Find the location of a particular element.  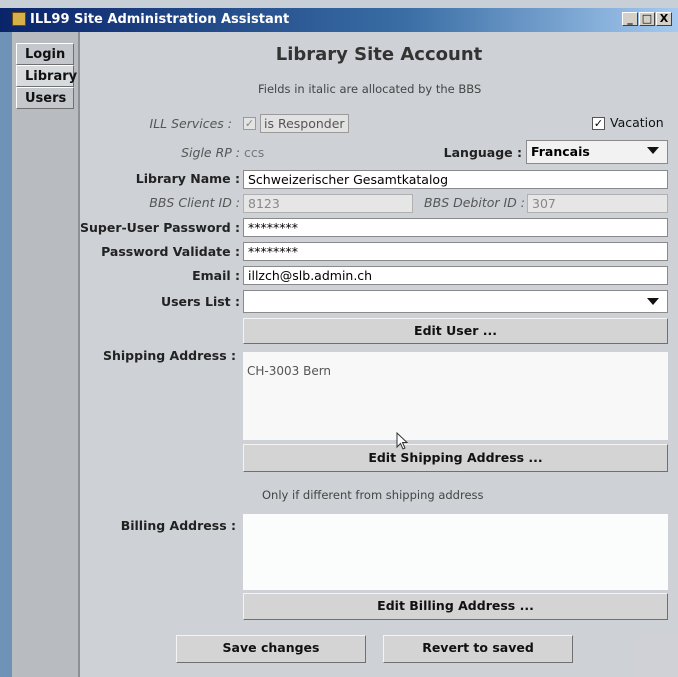

billing-note: Only if different from shipping address is located at coordinates (373, 495).